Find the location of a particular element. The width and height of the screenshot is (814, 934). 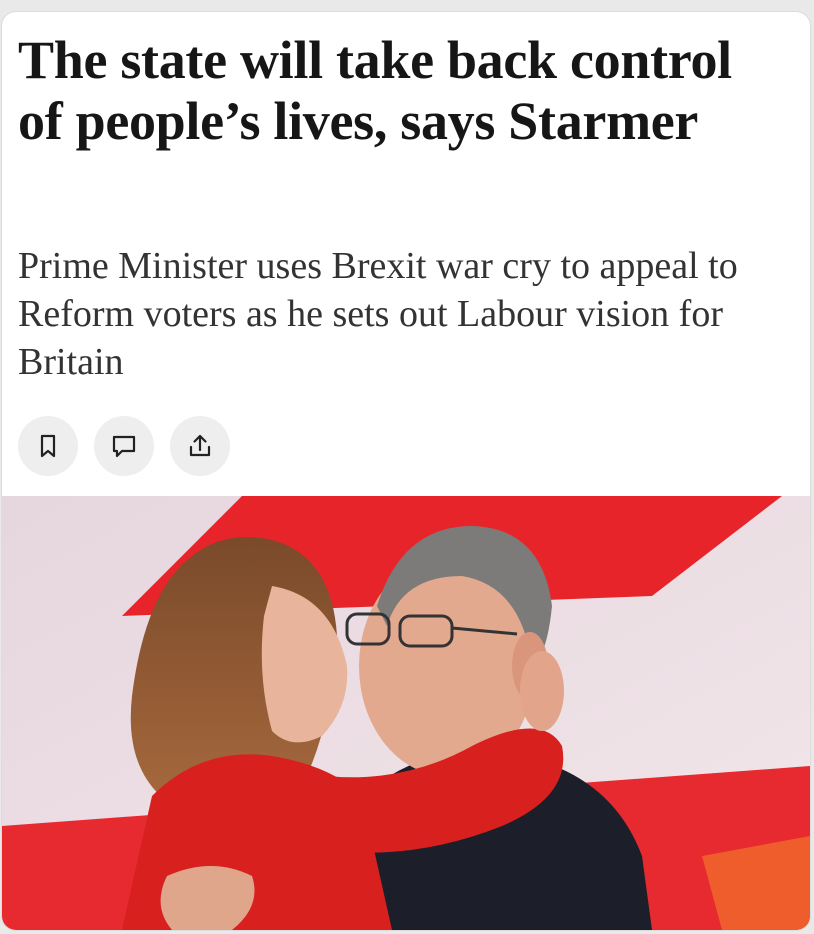

share-button is located at coordinates (200, 446).